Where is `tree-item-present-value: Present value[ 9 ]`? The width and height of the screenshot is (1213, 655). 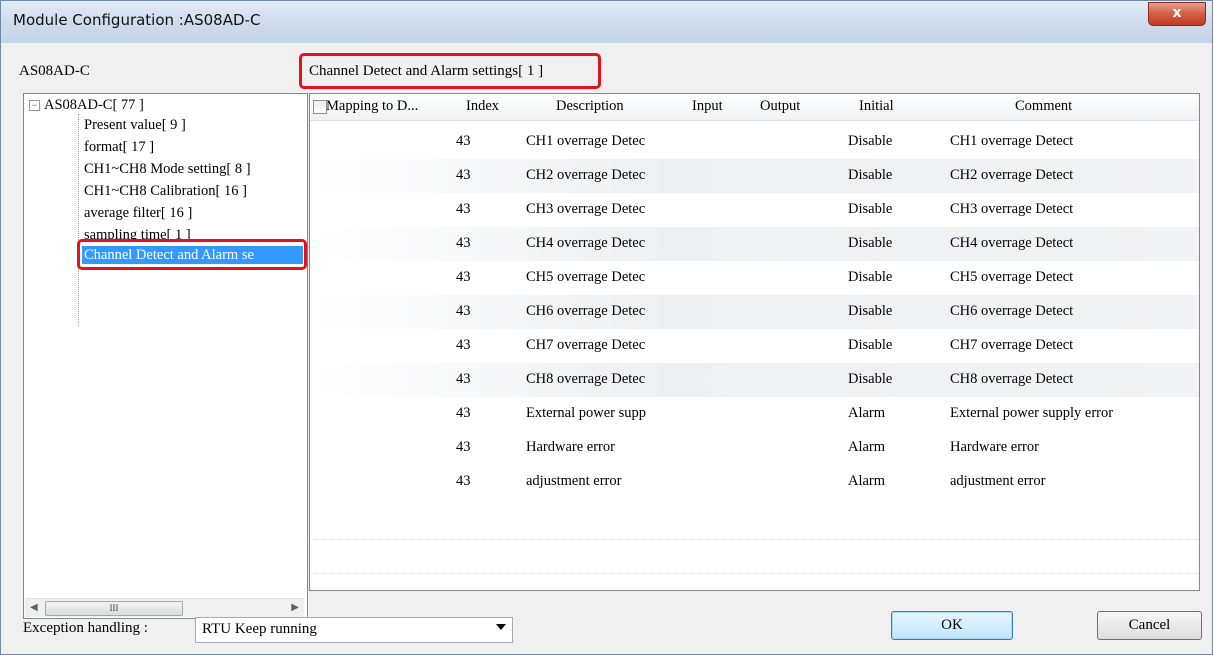
tree-item-present-value: Present value[ 9 ] is located at coordinates (135, 125).